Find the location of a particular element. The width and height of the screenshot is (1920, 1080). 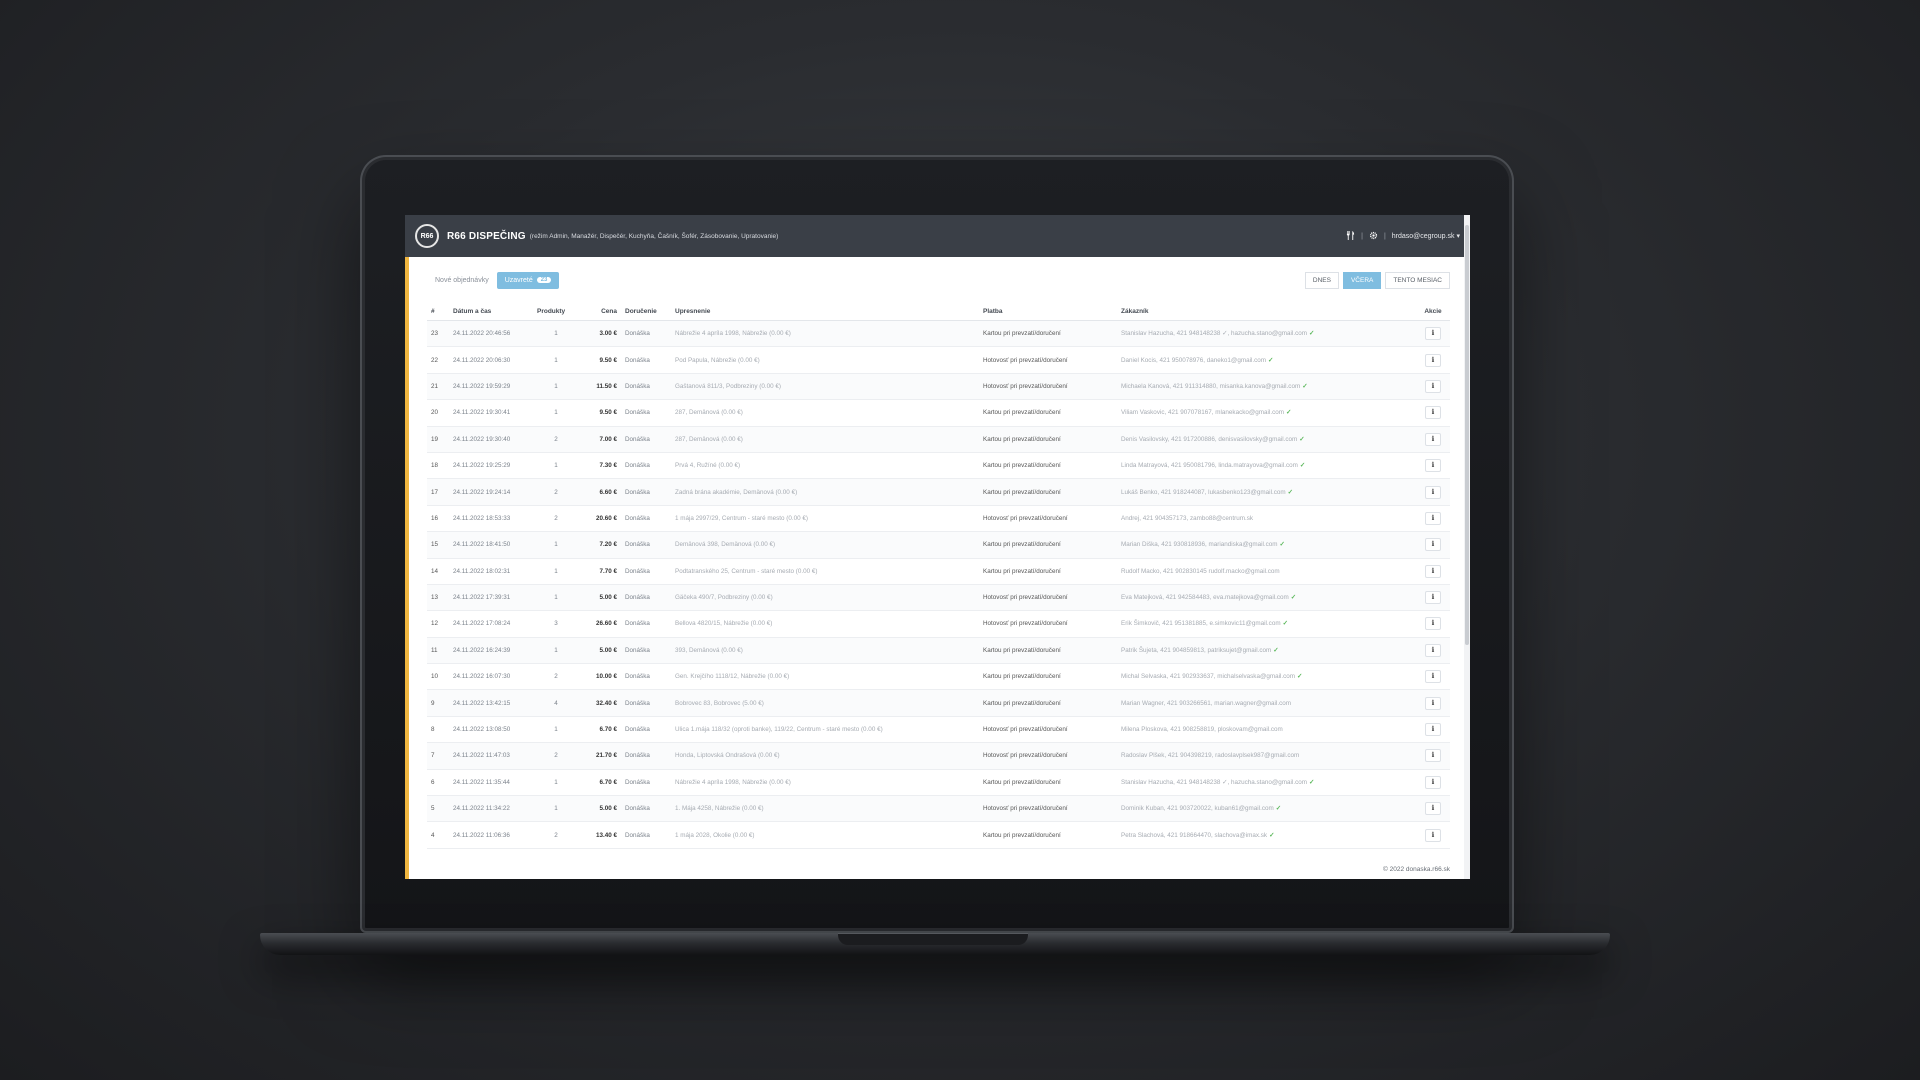

scrollbar is located at coordinates (1467, 547).